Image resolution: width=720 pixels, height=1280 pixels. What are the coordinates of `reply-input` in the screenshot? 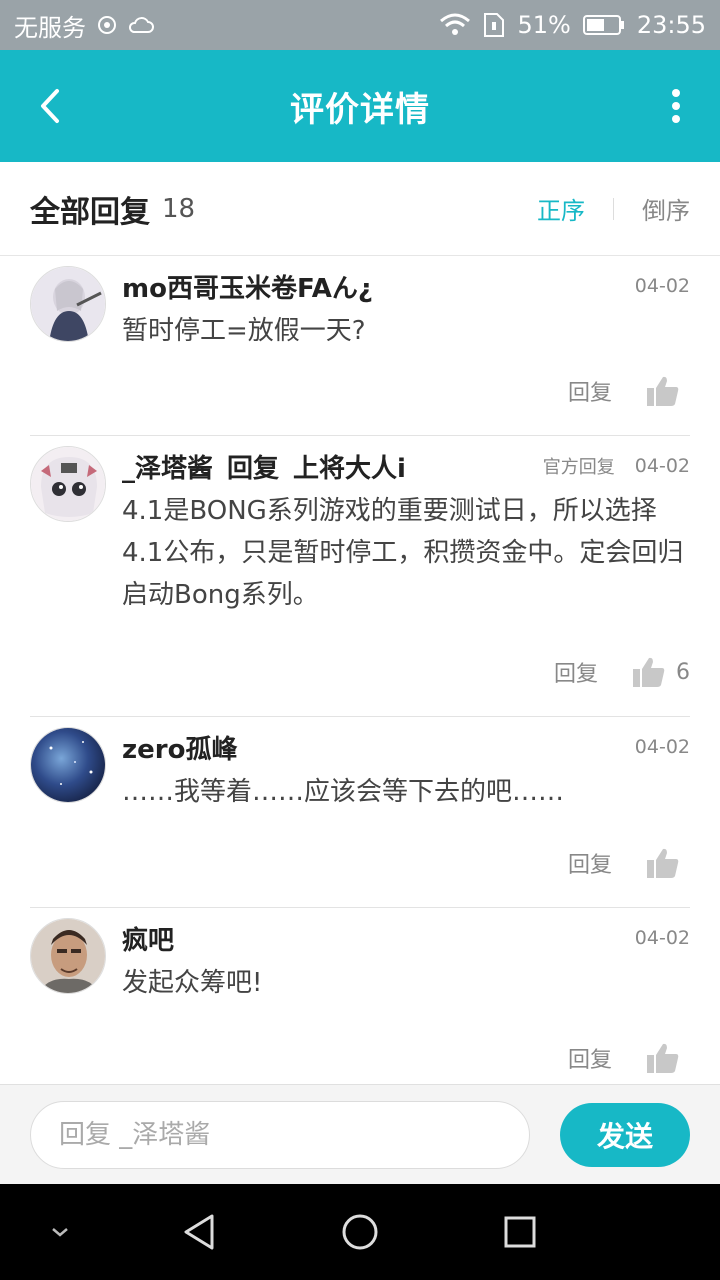 It's located at (280, 1135).